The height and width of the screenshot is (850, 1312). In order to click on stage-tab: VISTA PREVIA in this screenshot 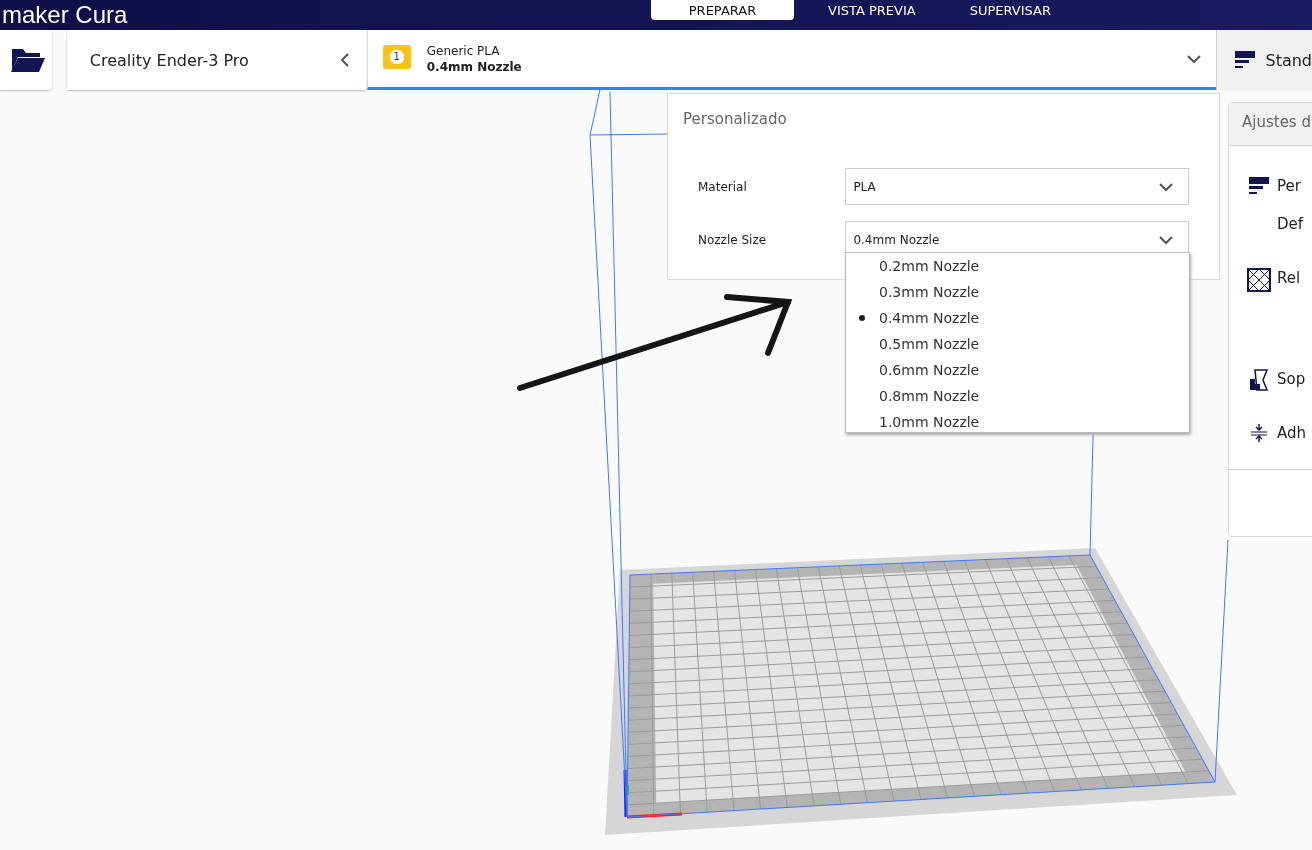, I will do `click(872, 10)`.